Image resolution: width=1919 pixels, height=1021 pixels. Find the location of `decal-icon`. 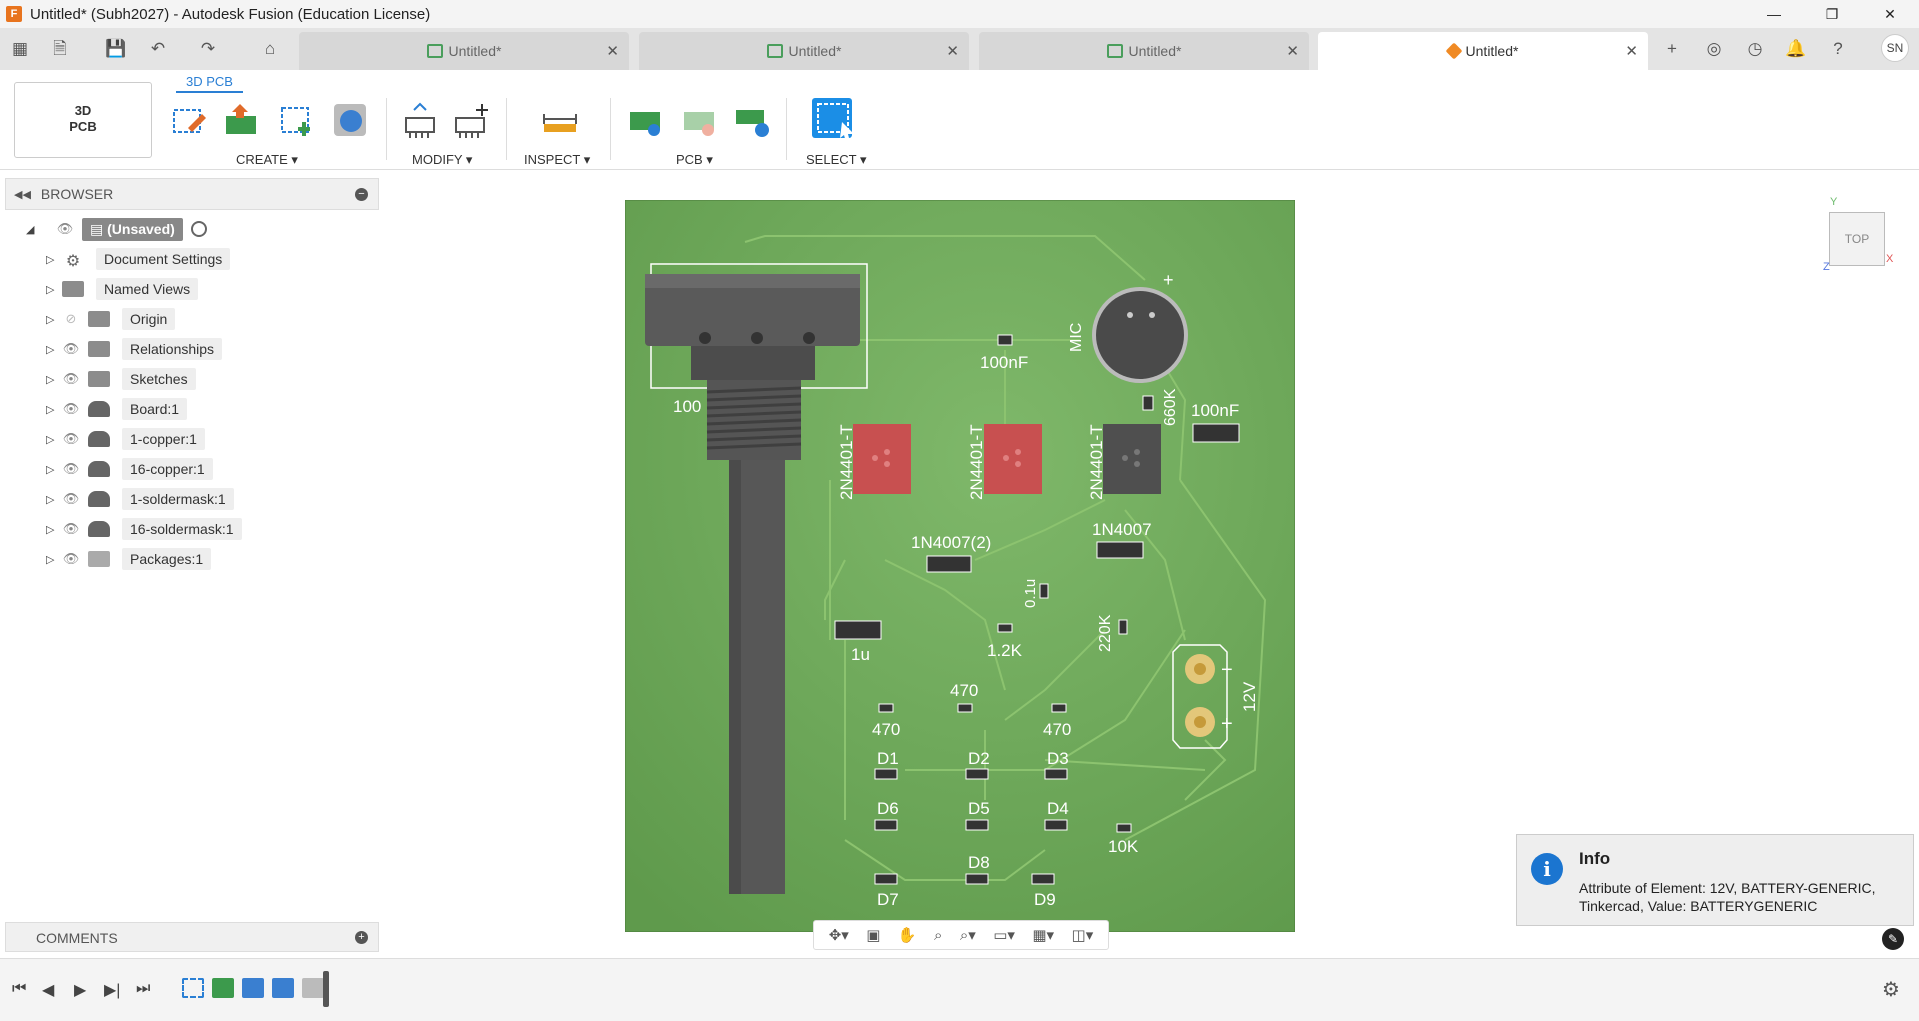

decal-icon is located at coordinates (350, 120).